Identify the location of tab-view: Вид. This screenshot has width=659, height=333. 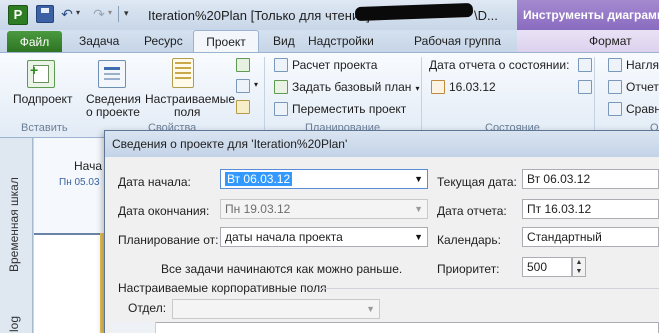
(284, 41).